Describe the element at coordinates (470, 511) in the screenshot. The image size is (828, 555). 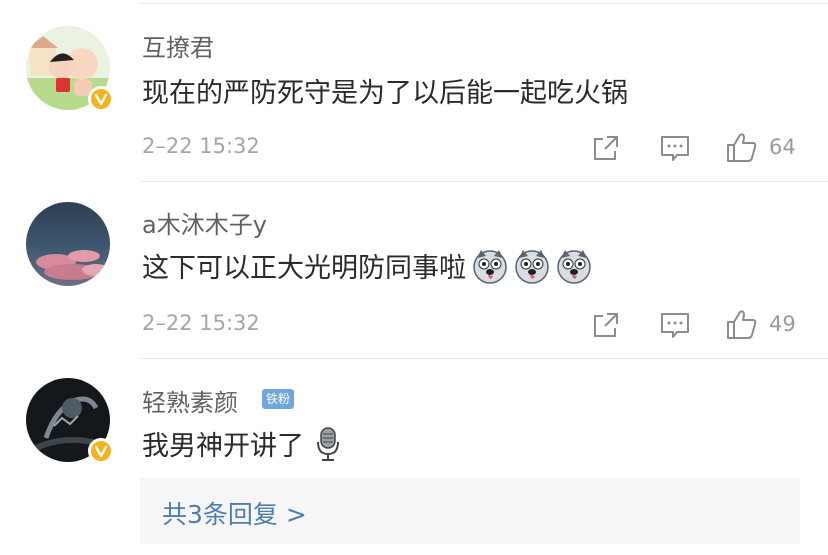
I see `replies-box: 共3条回复 >` at that location.